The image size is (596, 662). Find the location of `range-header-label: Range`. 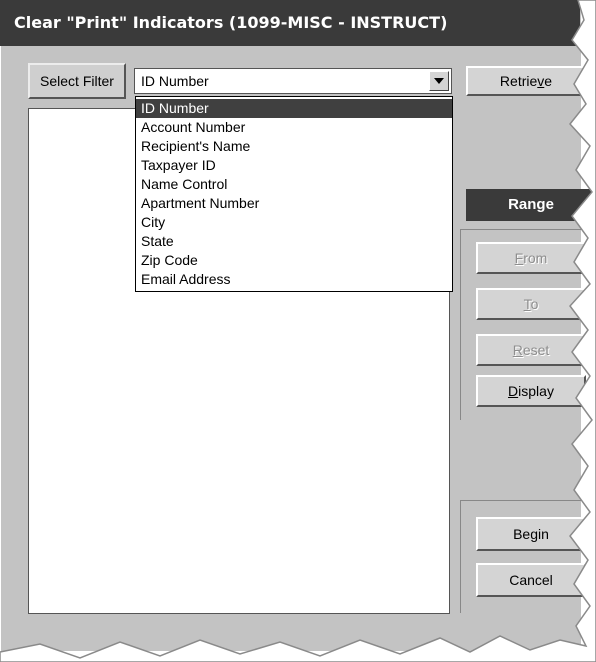

range-header-label: Range is located at coordinates (531, 204).